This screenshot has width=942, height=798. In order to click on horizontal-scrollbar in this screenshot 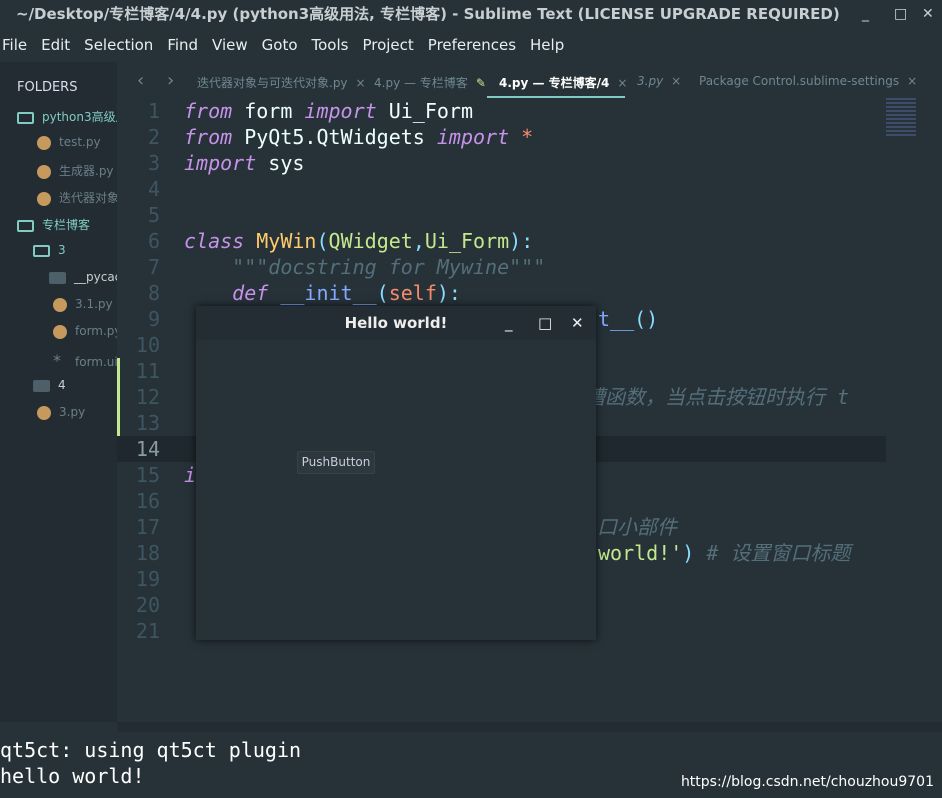, I will do `click(529, 727)`.